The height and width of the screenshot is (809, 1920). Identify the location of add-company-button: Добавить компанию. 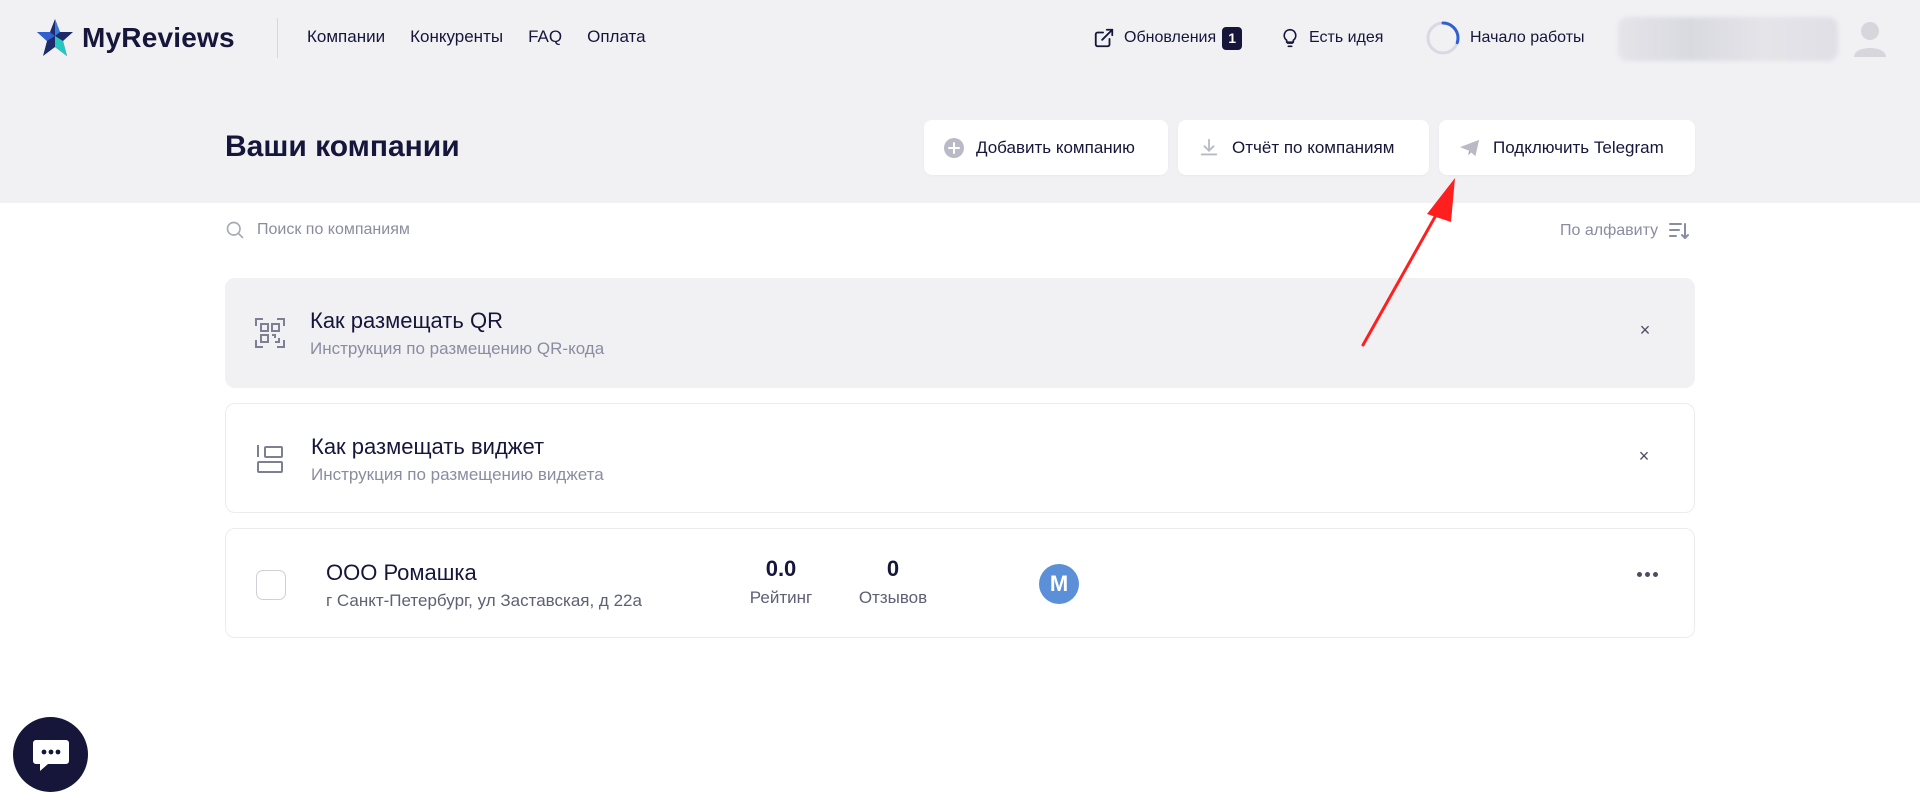
(1046, 147).